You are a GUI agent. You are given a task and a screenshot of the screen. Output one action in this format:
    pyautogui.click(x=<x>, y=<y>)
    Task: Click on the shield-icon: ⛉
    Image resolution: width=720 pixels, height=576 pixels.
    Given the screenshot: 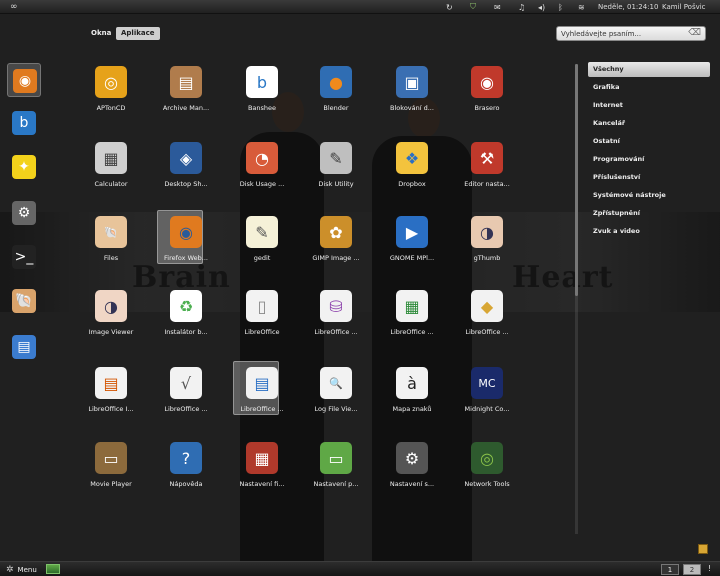 What is the action you would take?
    pyautogui.click(x=473, y=7)
    